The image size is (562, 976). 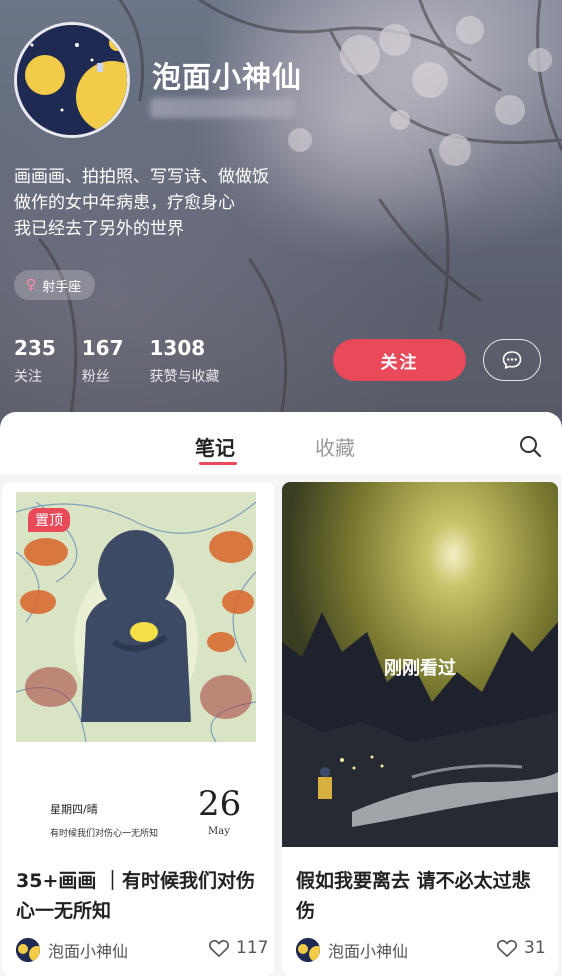 What do you see at coordinates (184, 377) in the screenshot?
I see `stat-label: 获赞与收藏` at bounding box center [184, 377].